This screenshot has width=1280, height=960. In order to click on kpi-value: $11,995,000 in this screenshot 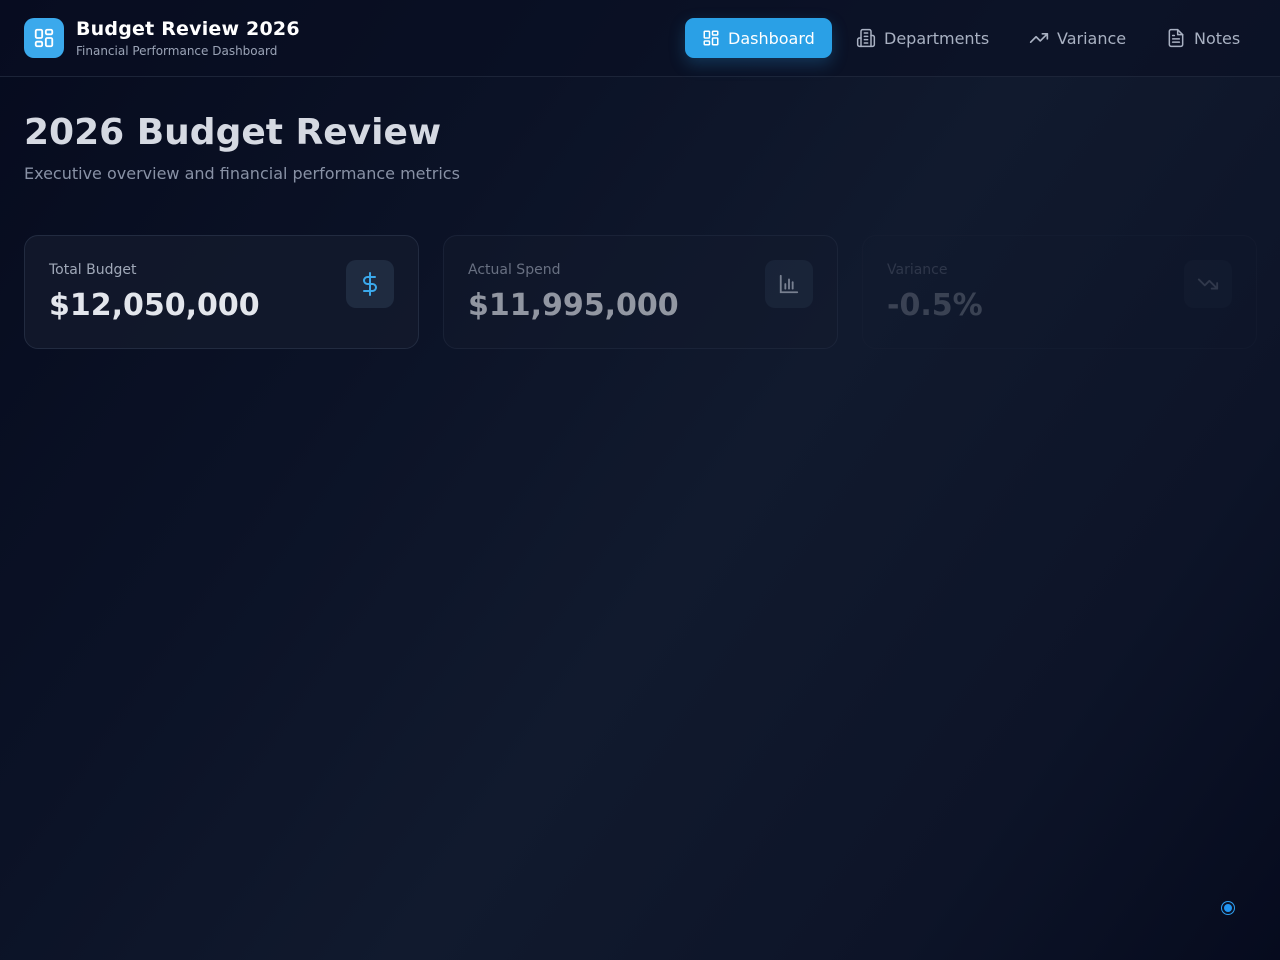, I will do `click(573, 305)`.